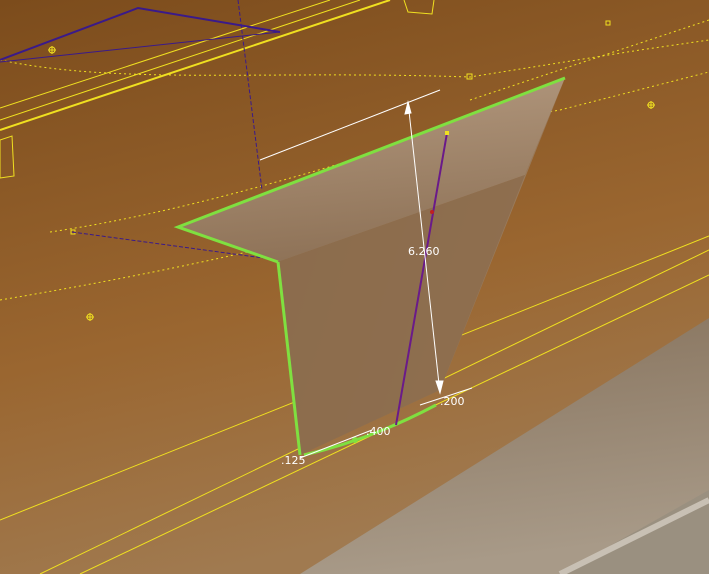 This screenshot has height=574, width=709. I want to click on dimension-bottom-right-label: .200, so click(452, 401).